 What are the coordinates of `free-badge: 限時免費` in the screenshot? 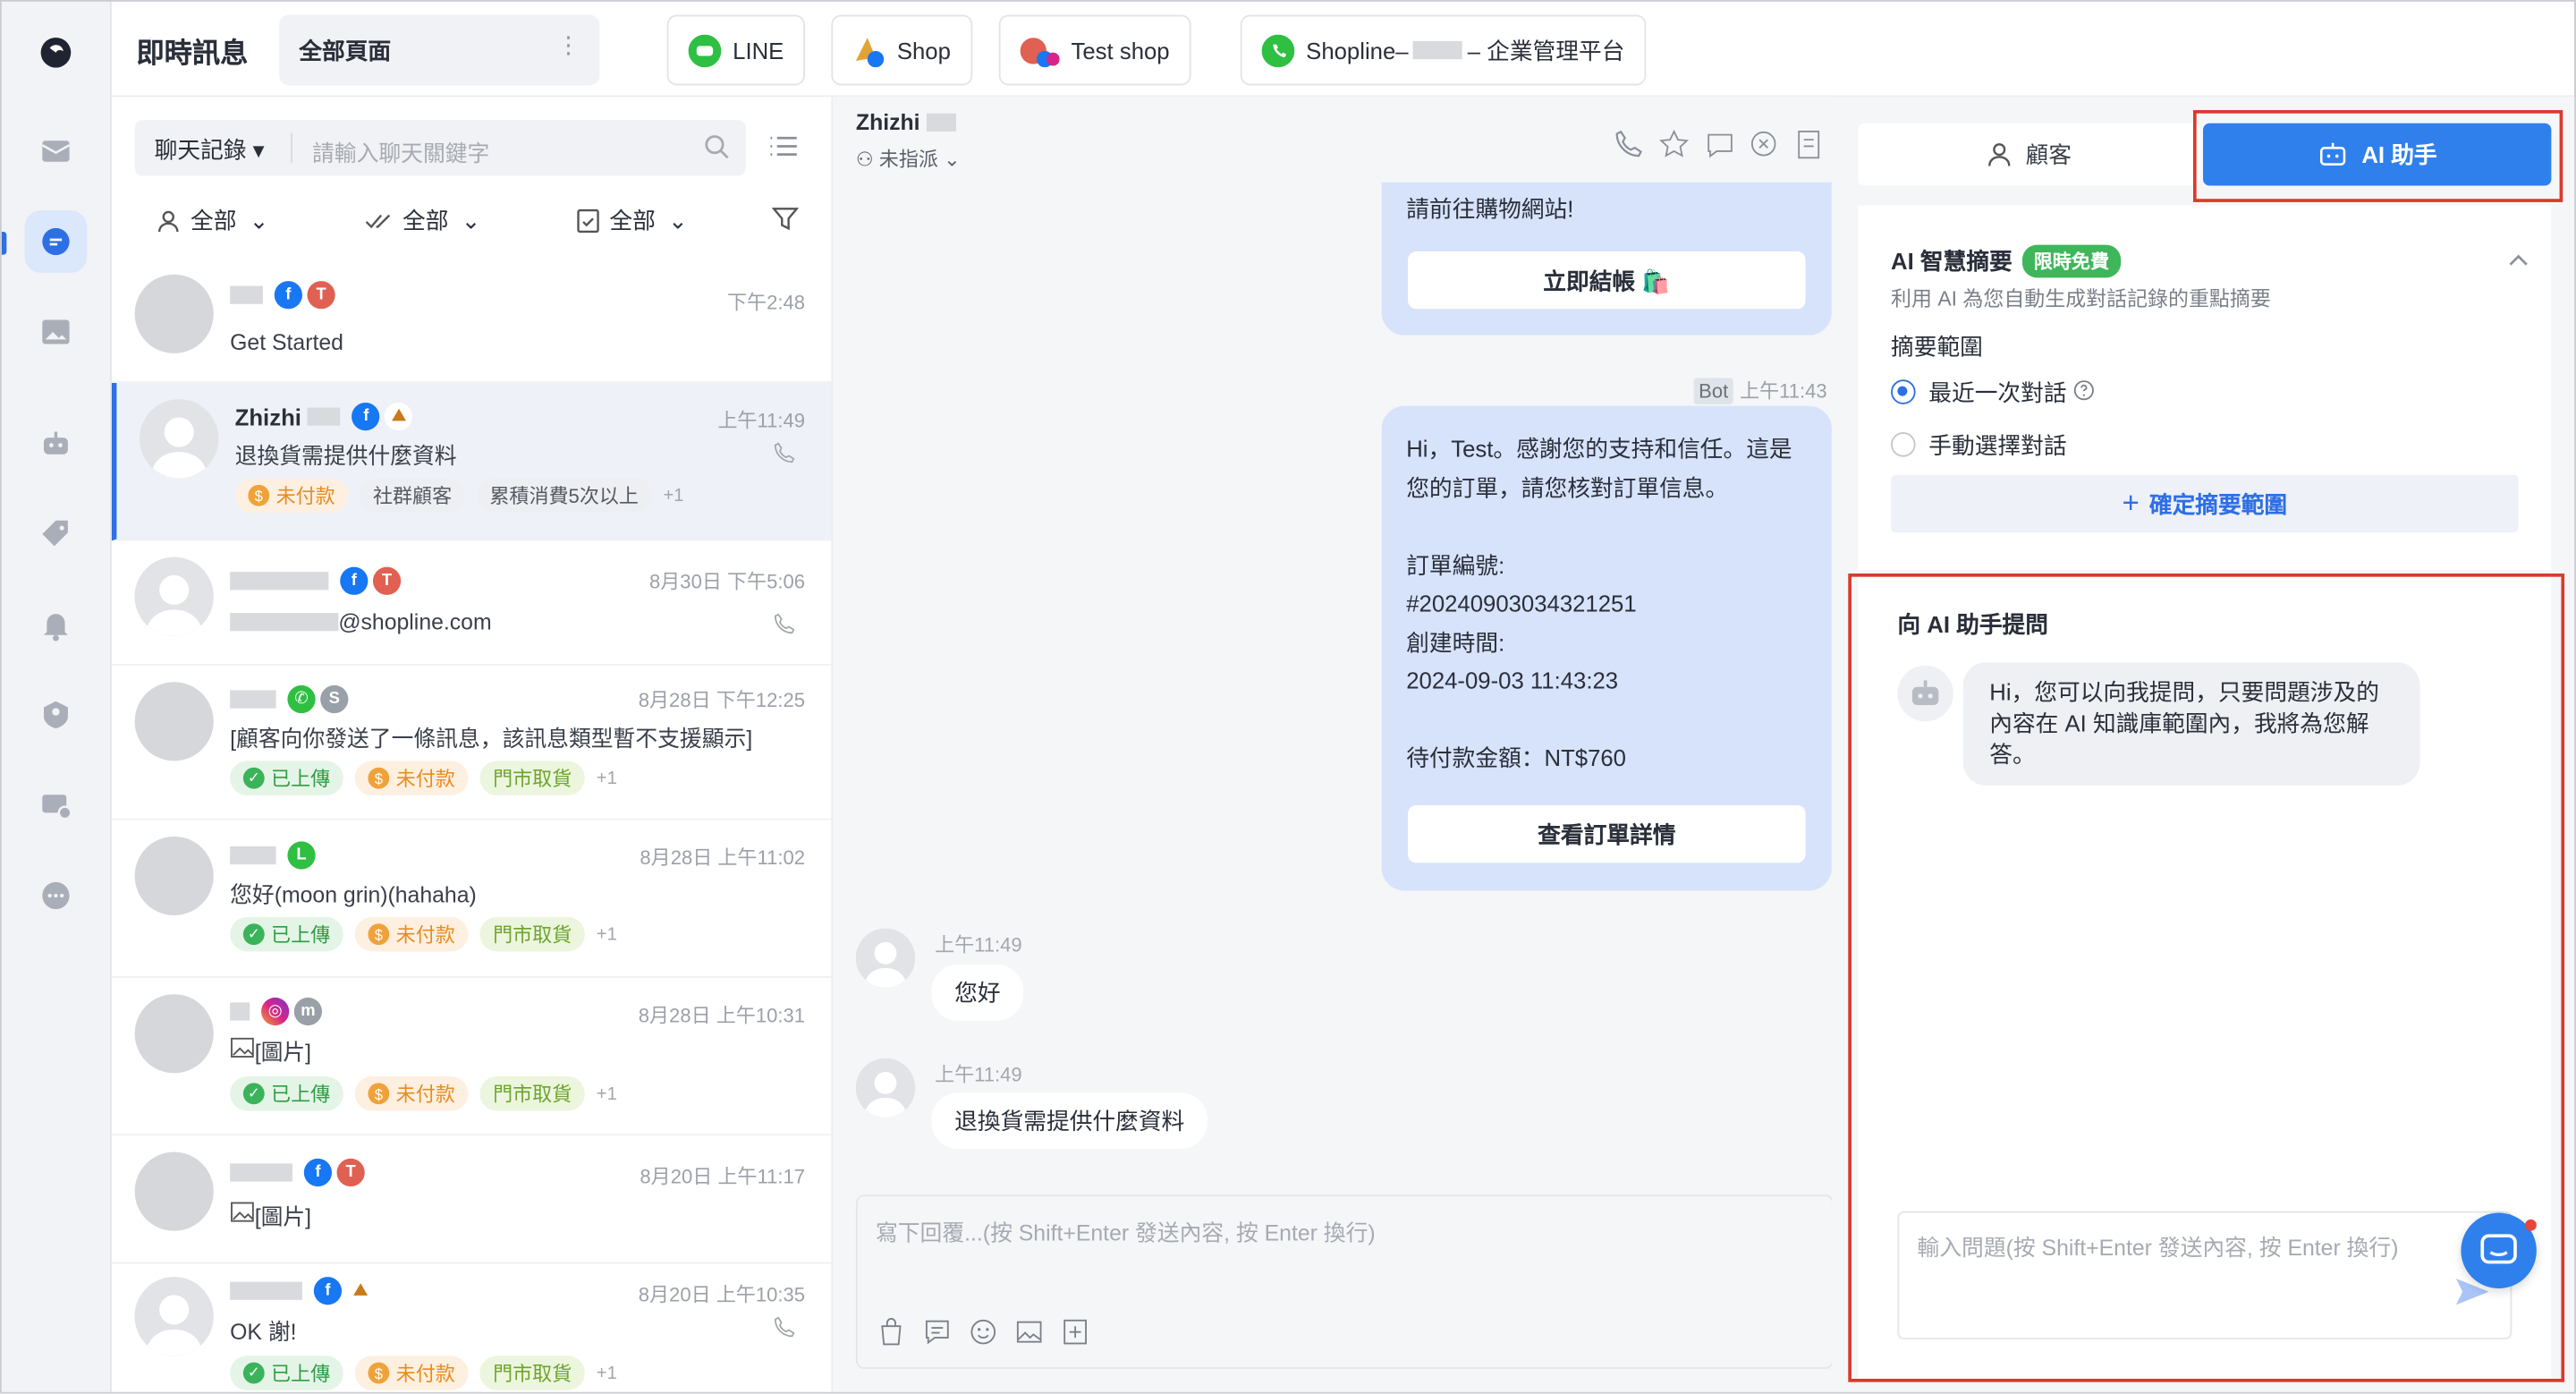 It's located at (2071, 261).